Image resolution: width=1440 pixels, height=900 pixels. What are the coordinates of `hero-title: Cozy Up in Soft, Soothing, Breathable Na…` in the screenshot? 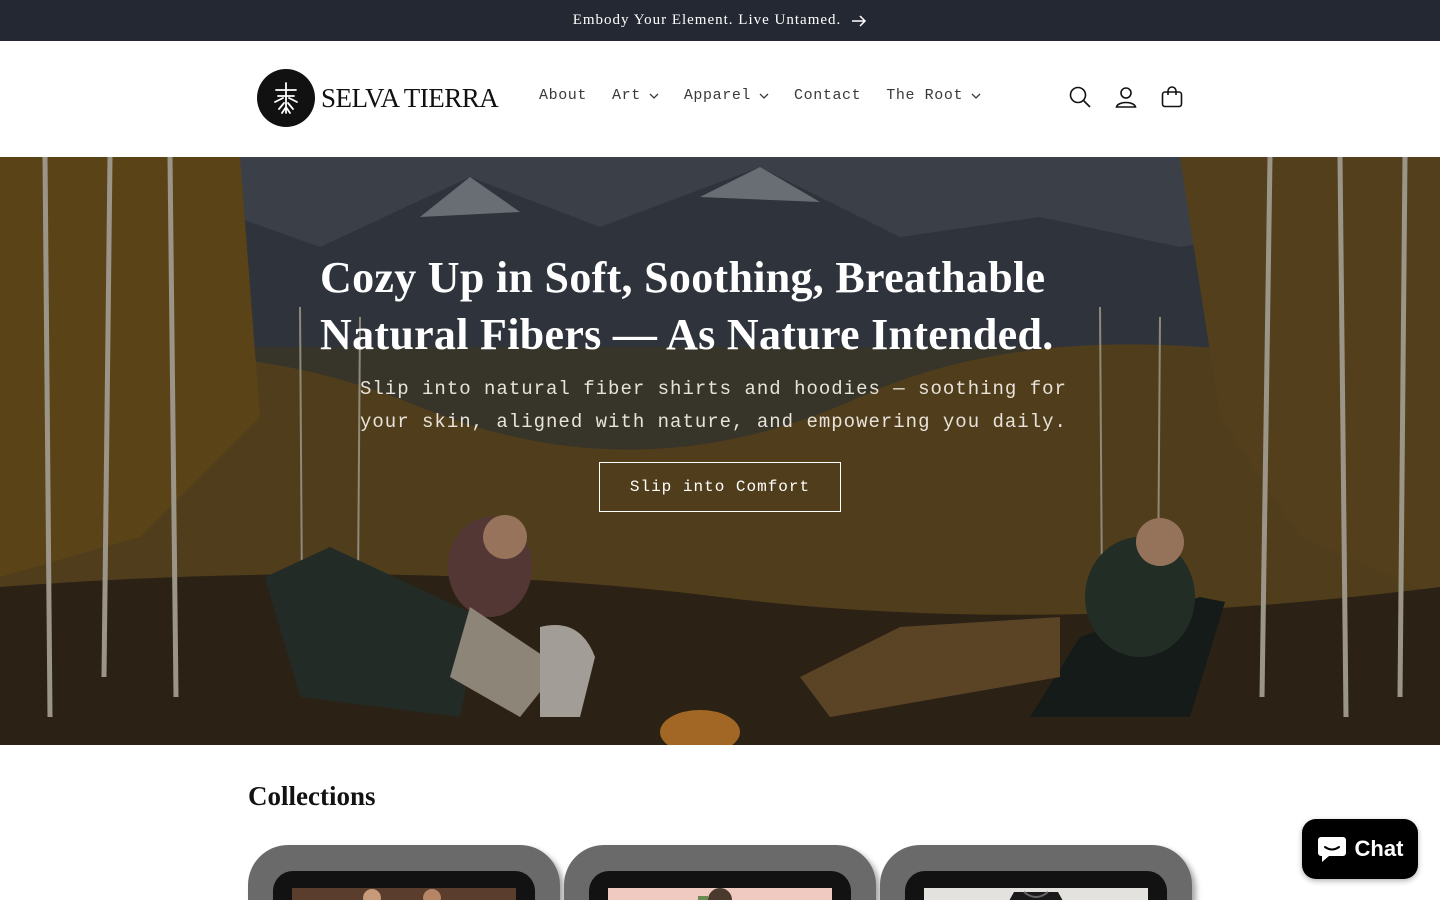 It's located at (687, 306).